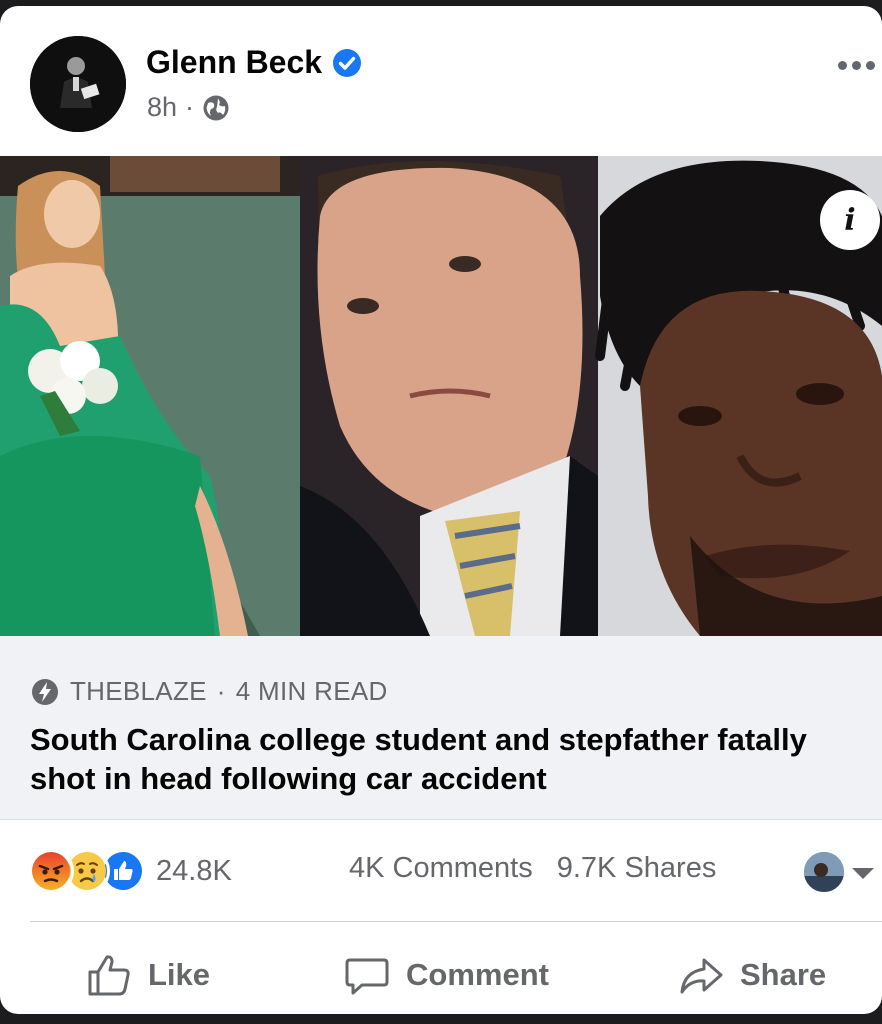 This screenshot has height=1024, width=882. Describe the element at coordinates (441, 868) in the screenshot. I see `comment-count: 4K Comments` at that location.